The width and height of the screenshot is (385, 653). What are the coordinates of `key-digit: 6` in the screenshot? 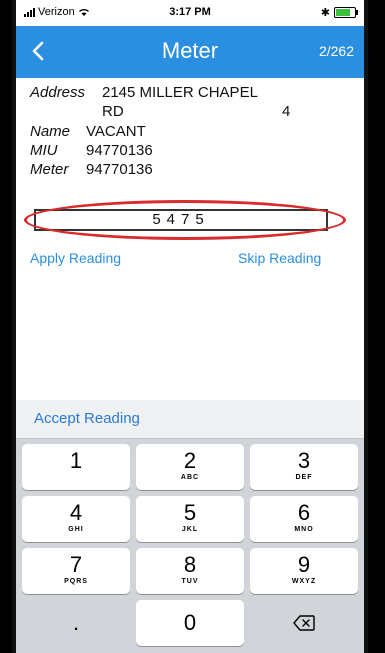 It's located at (304, 512).